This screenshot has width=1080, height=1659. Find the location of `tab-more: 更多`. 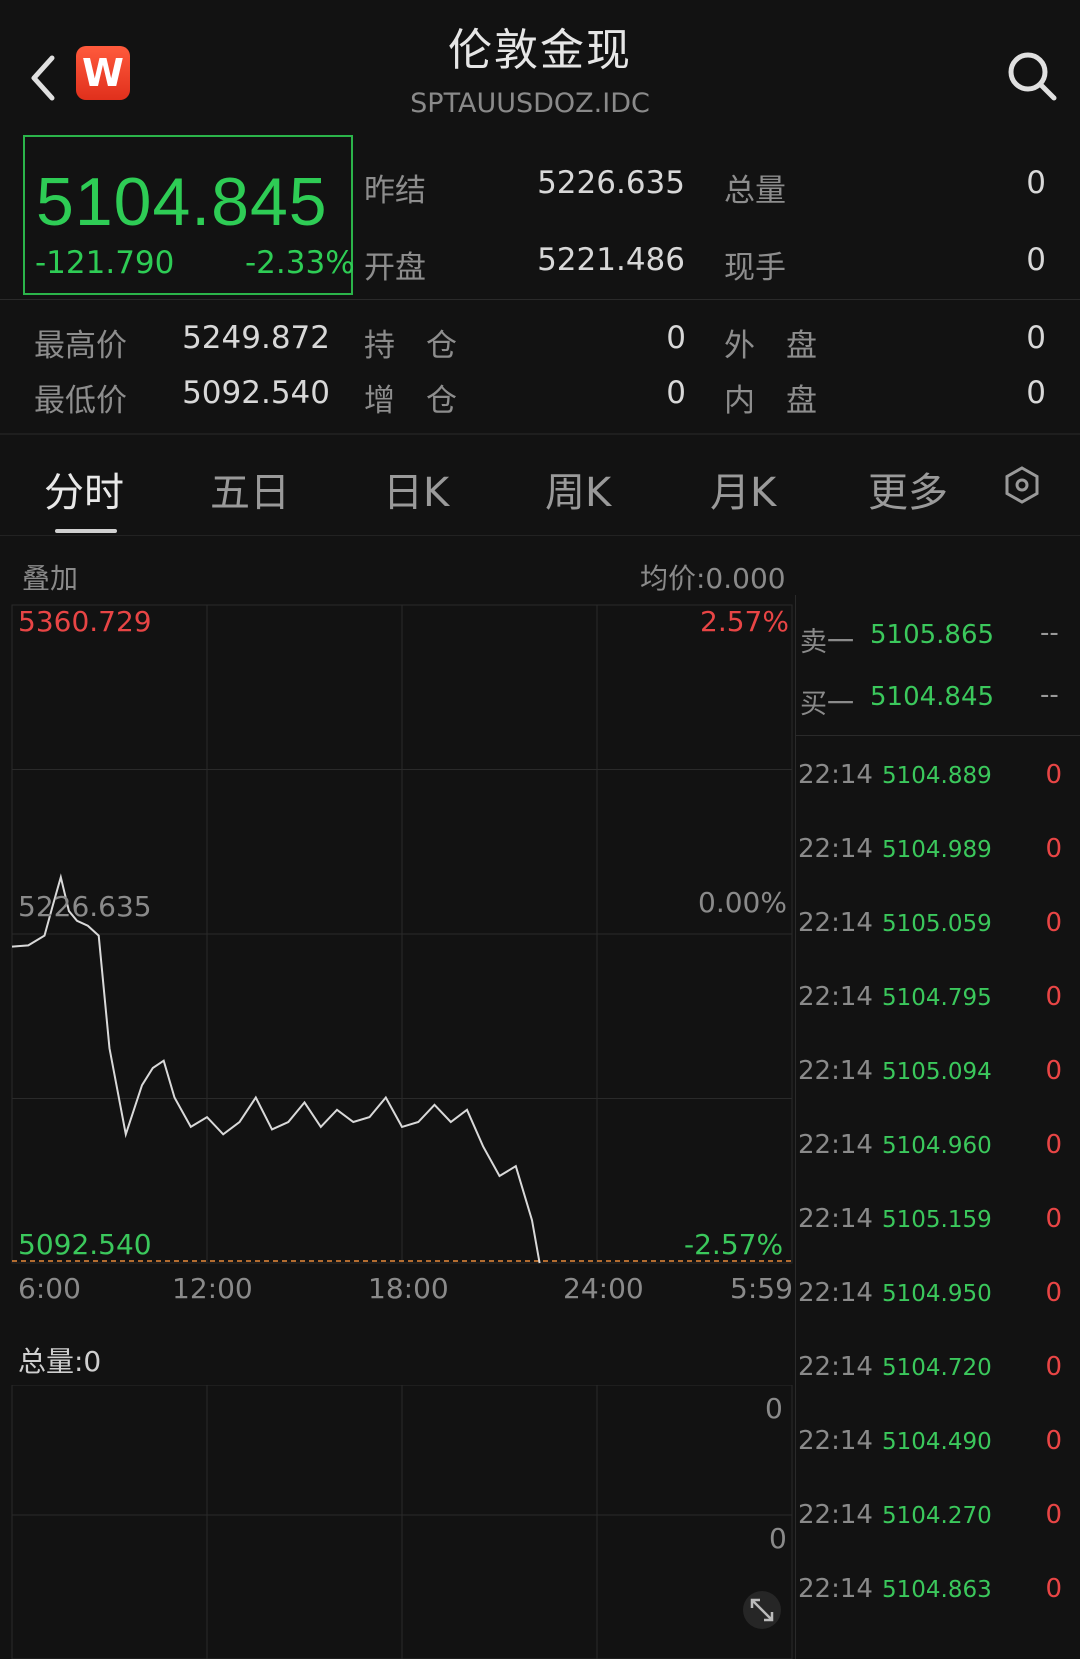

tab-more: 更多 is located at coordinates (908, 489).